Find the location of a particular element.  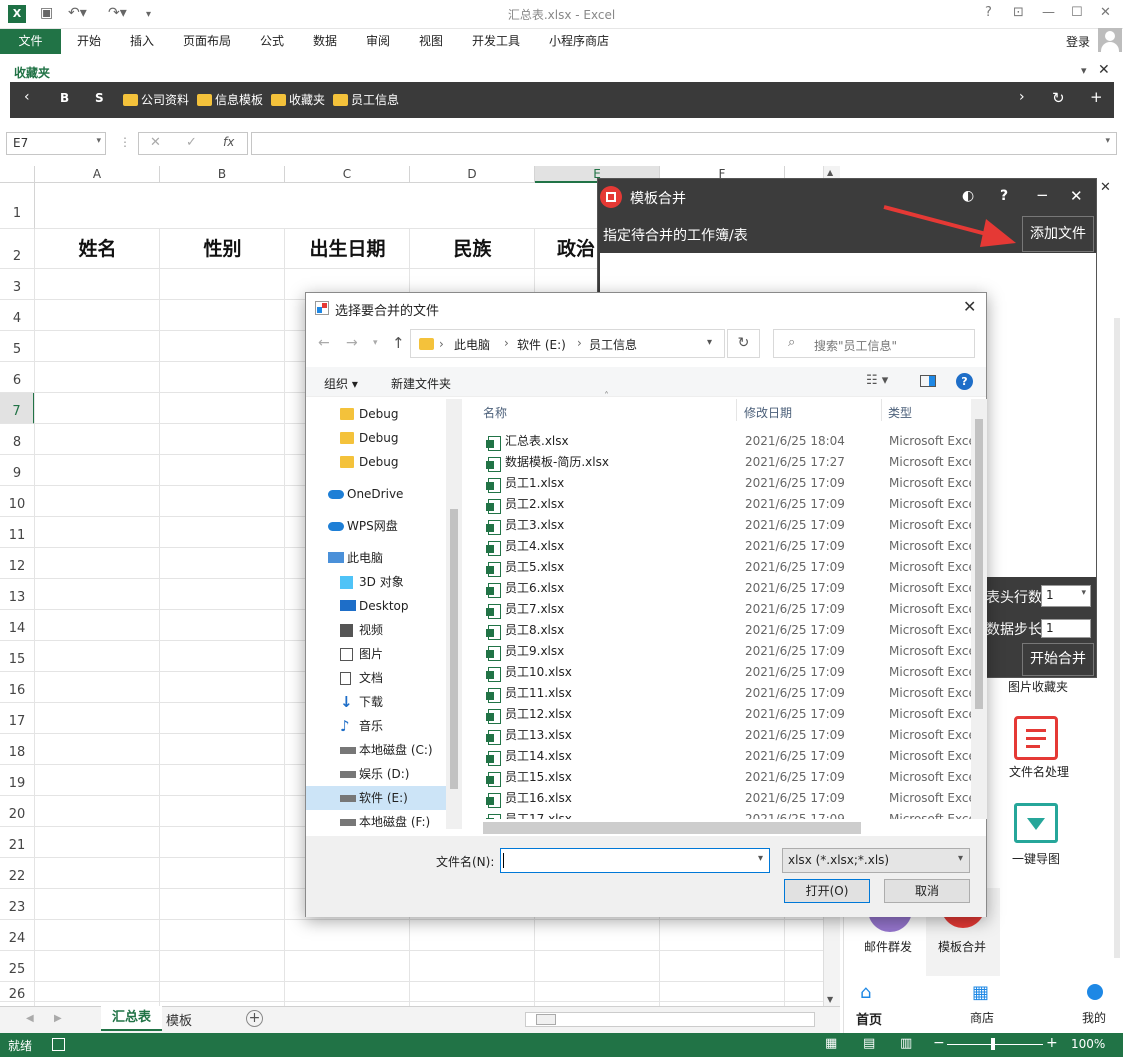

file-row: 员工7.xlsx 2021/6/25 17:09 Microsoft Exce is located at coordinates (727, 609).